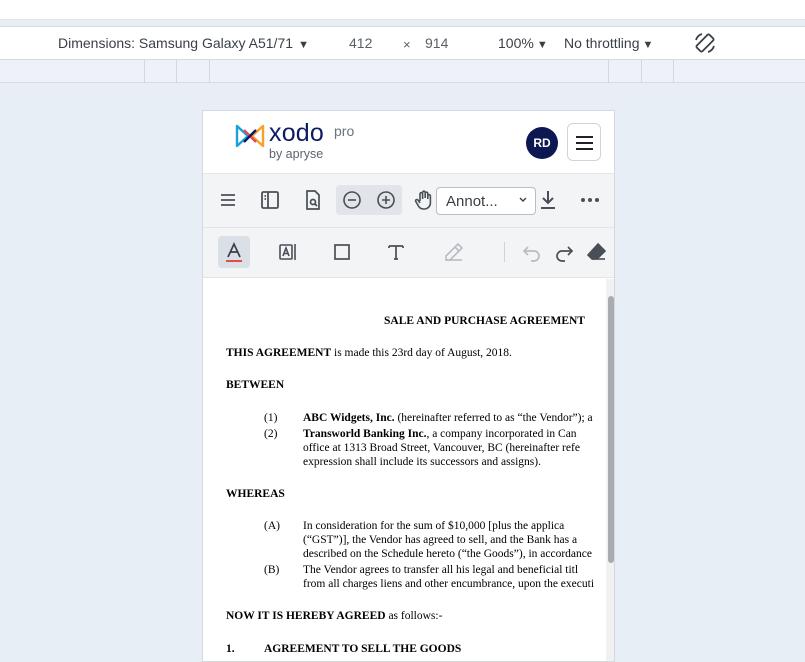 This screenshot has width=805, height=662. What do you see at coordinates (590, 200) in the screenshot?
I see `more-icon` at bounding box center [590, 200].